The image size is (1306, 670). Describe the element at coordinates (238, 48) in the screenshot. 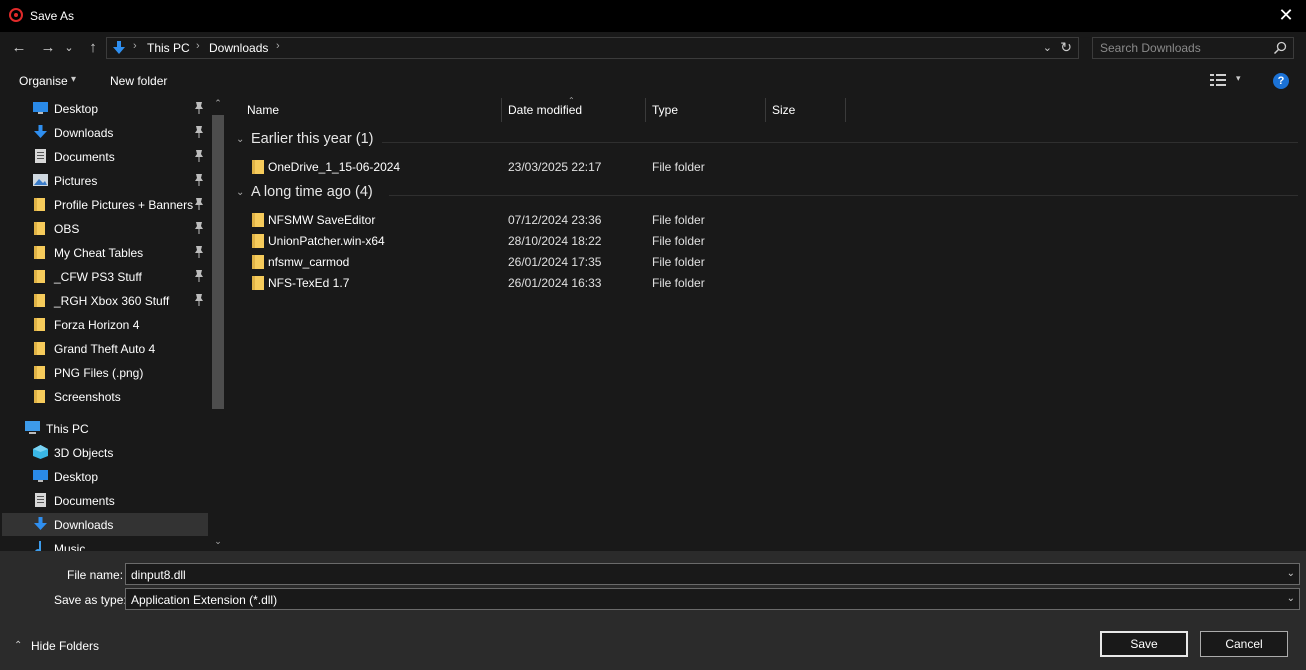

I see `breadcrumb-downloads: Downloads` at that location.